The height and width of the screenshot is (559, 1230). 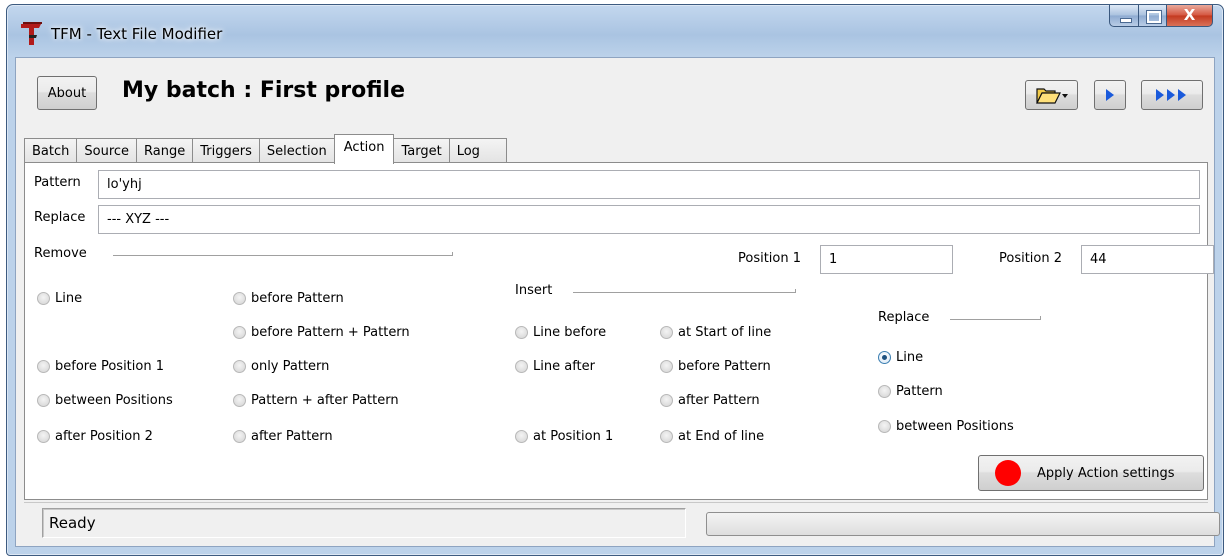 I want to click on insert-at-start-of-line-radio: at Start of line, so click(x=715, y=332).